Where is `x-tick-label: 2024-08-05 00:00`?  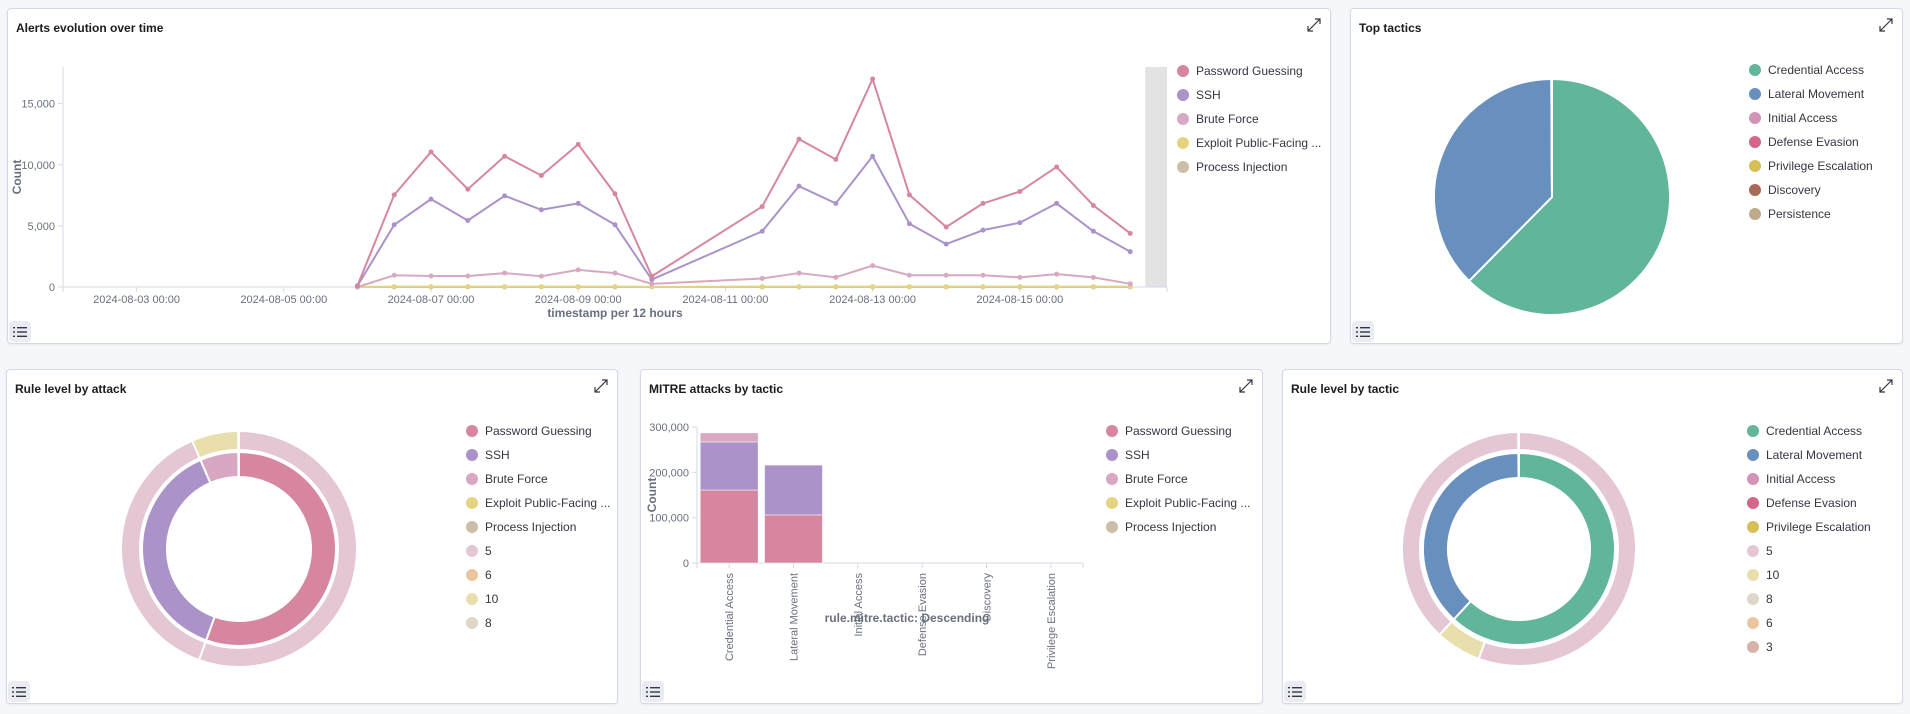
x-tick-label: 2024-08-05 00:00 is located at coordinates (283, 300).